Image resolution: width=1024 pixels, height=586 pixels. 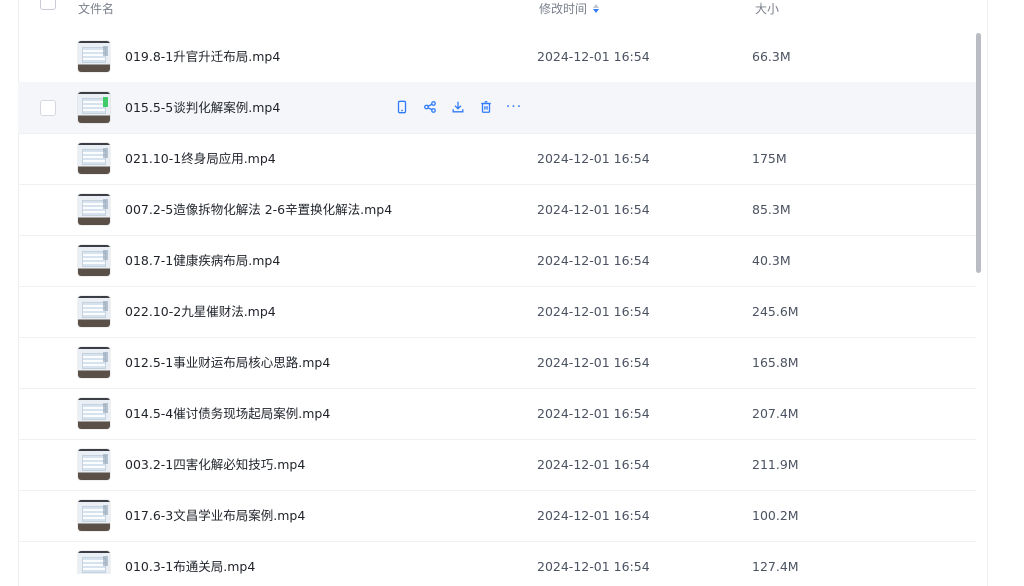 What do you see at coordinates (430, 107) in the screenshot?
I see `share-icon` at bounding box center [430, 107].